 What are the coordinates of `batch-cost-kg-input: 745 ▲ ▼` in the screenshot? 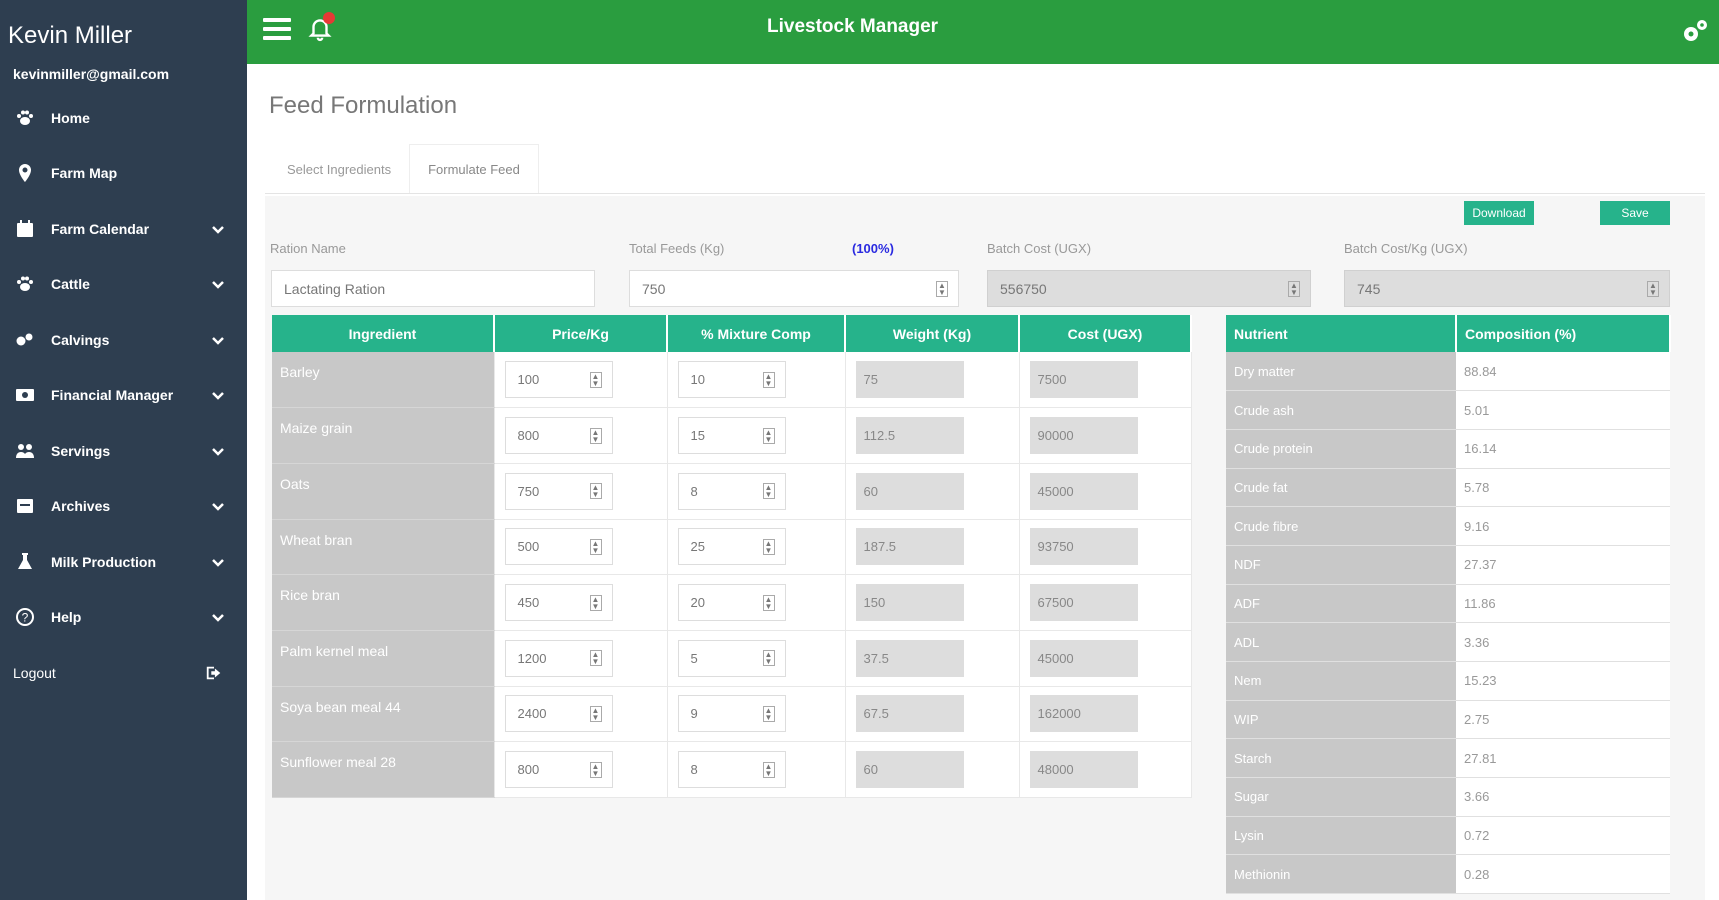 It's located at (1507, 288).